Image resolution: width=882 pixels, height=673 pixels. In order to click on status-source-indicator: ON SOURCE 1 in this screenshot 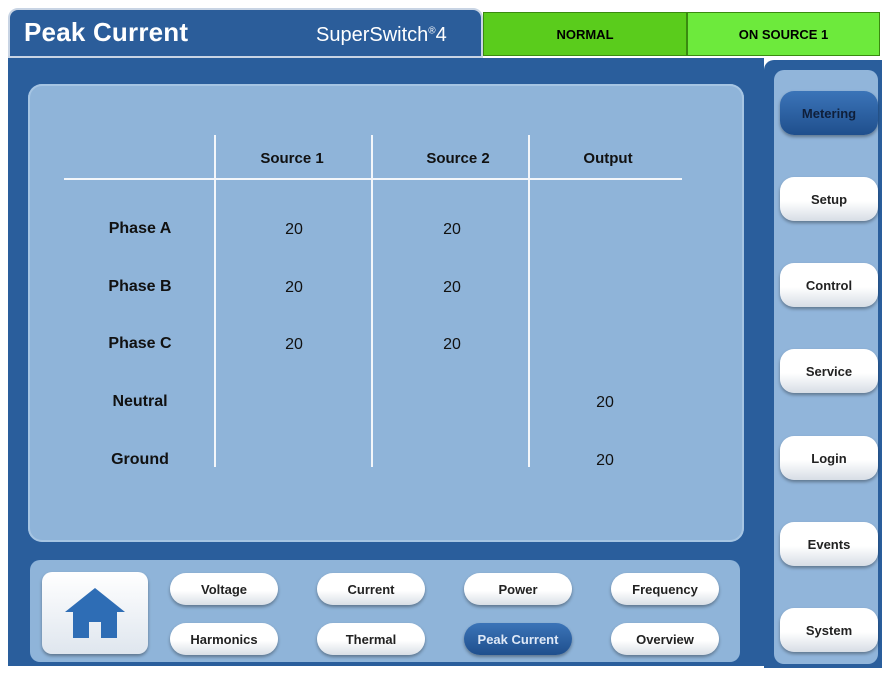, I will do `click(783, 34)`.